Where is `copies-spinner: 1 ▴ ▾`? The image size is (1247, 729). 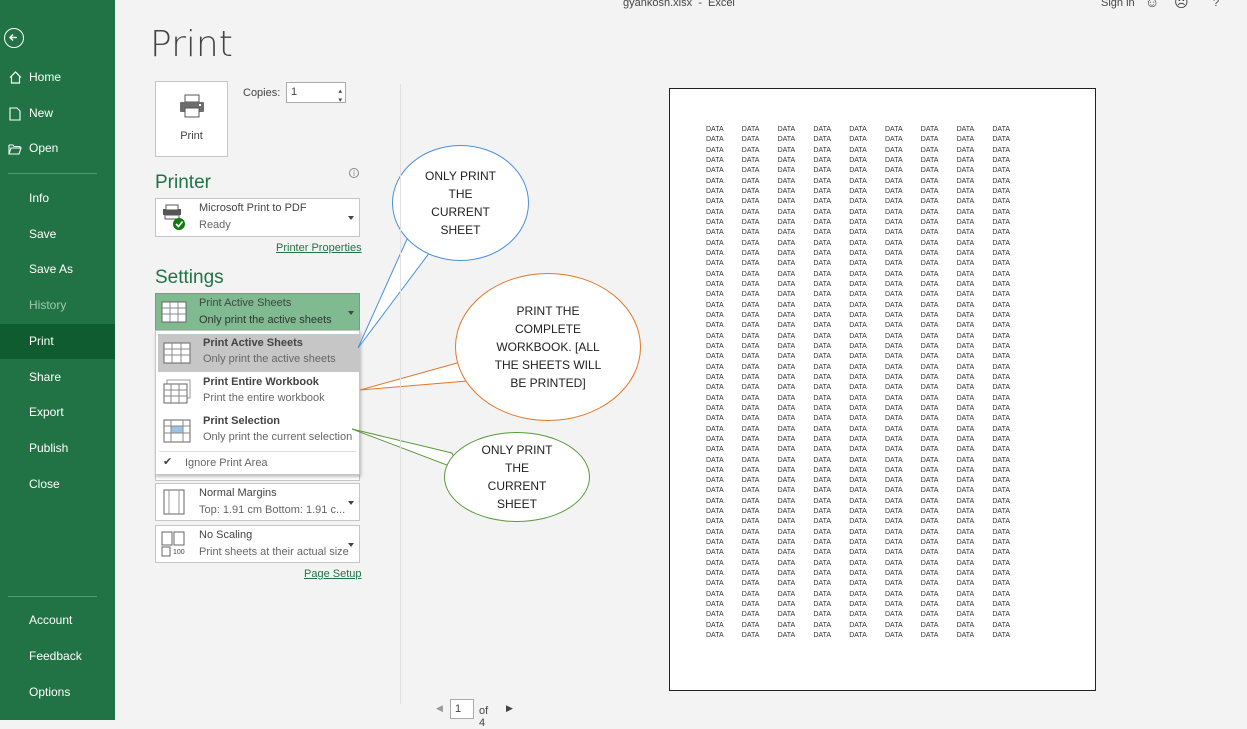
copies-spinner: 1 ▴ ▾ is located at coordinates (316, 93).